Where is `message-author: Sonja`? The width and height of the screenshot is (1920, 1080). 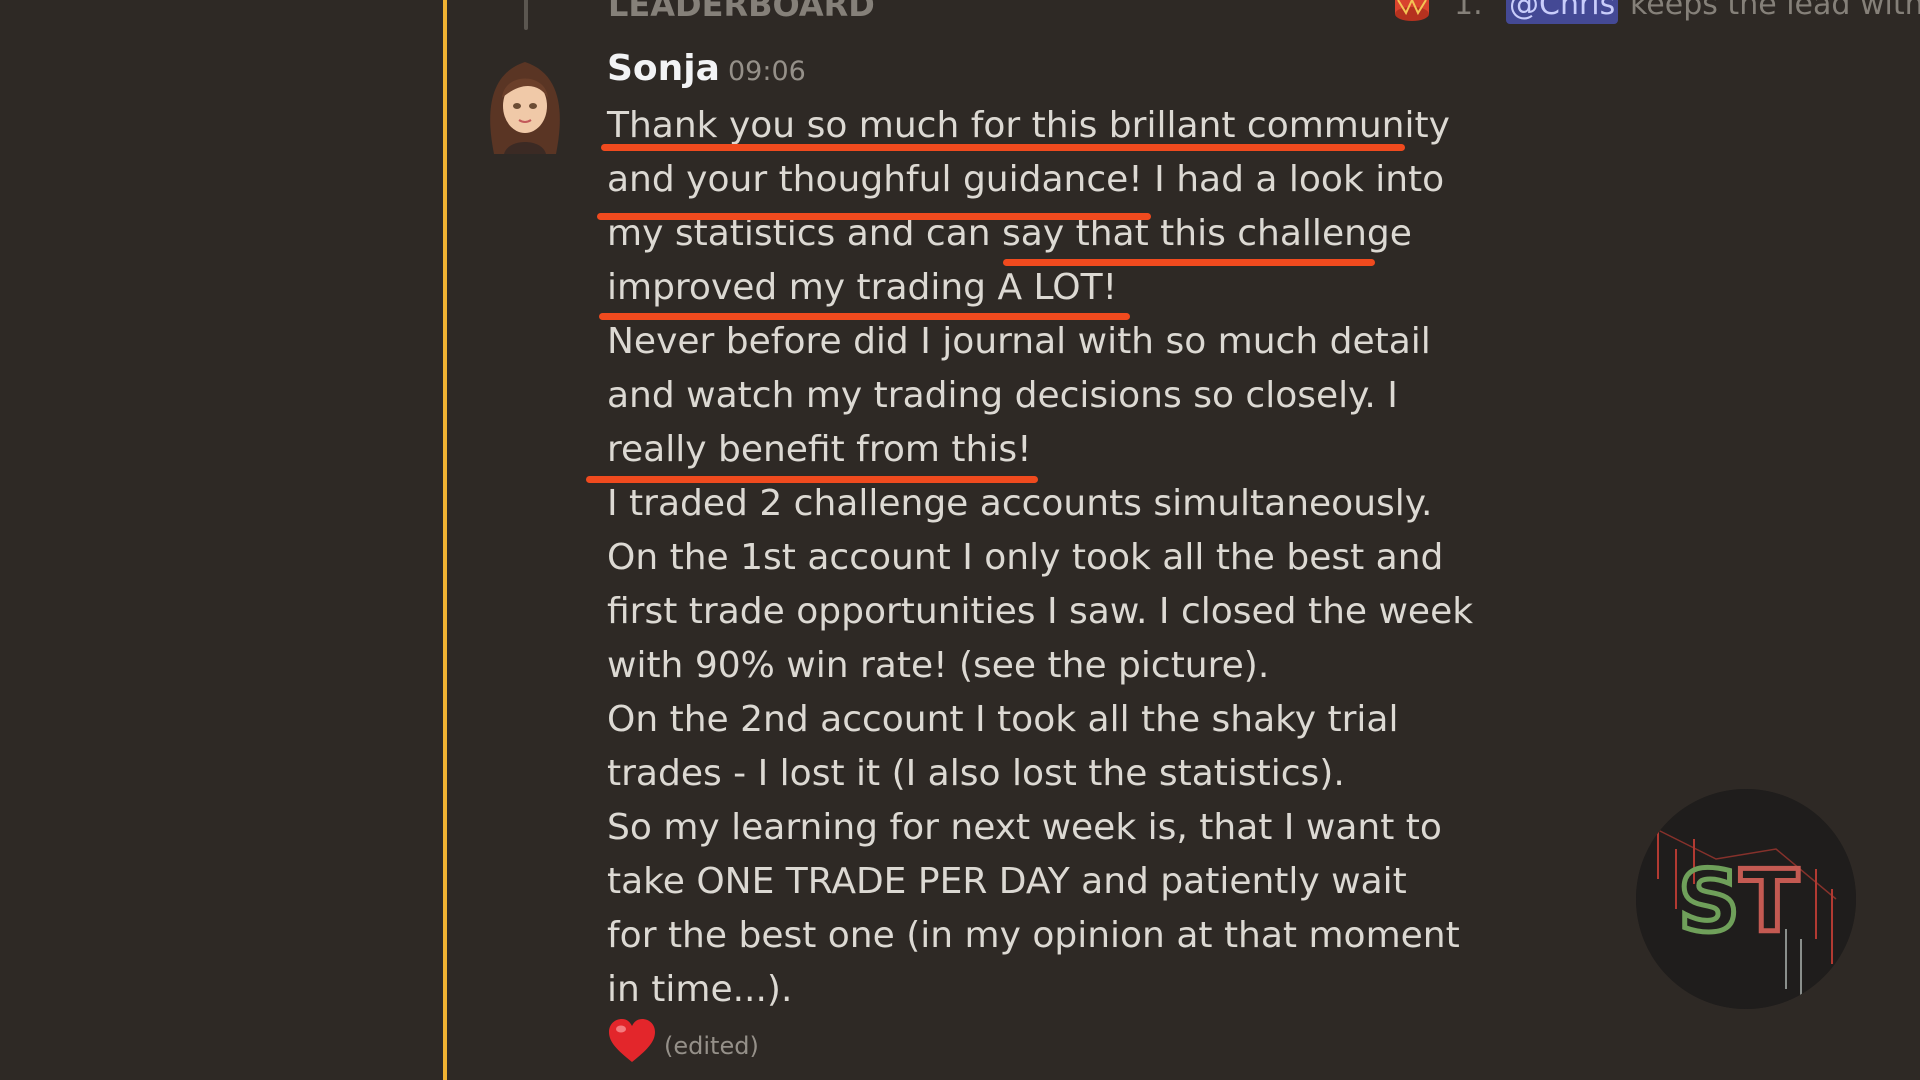 message-author: Sonja is located at coordinates (663, 69).